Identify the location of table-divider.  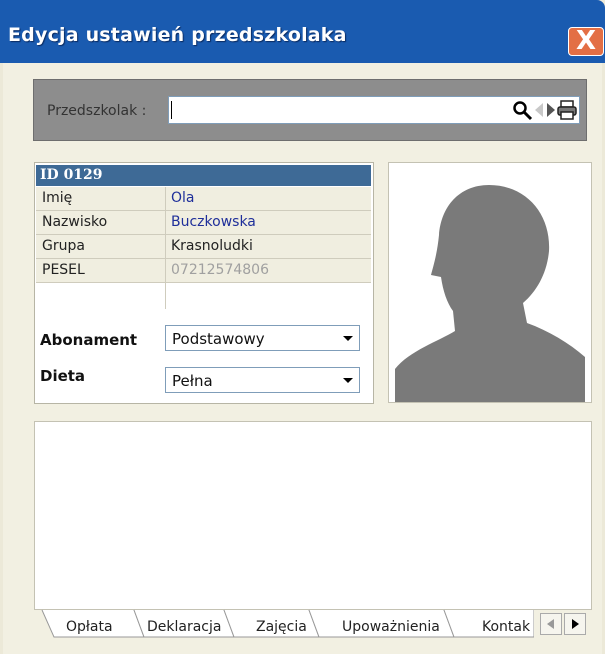
(165, 248).